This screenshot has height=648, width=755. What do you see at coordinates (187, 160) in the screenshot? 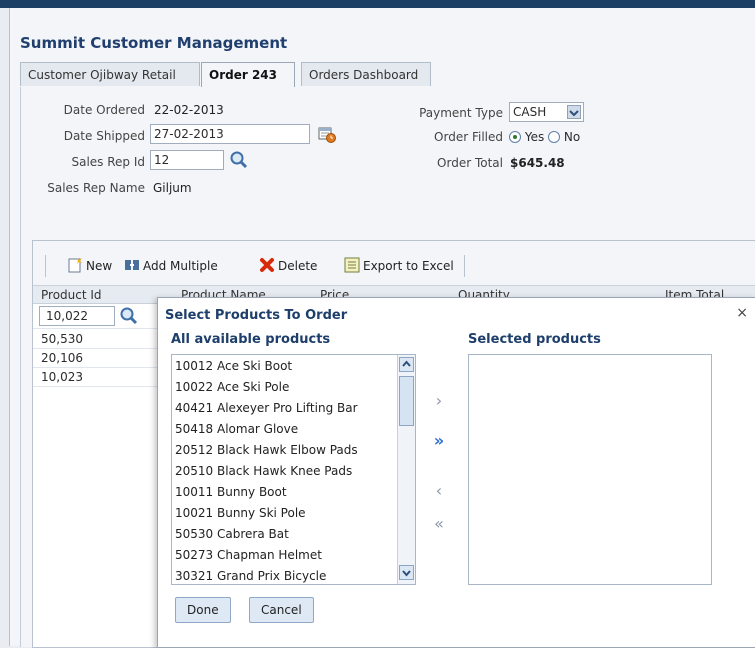
I see `sales-rep-id-input: 12` at bounding box center [187, 160].